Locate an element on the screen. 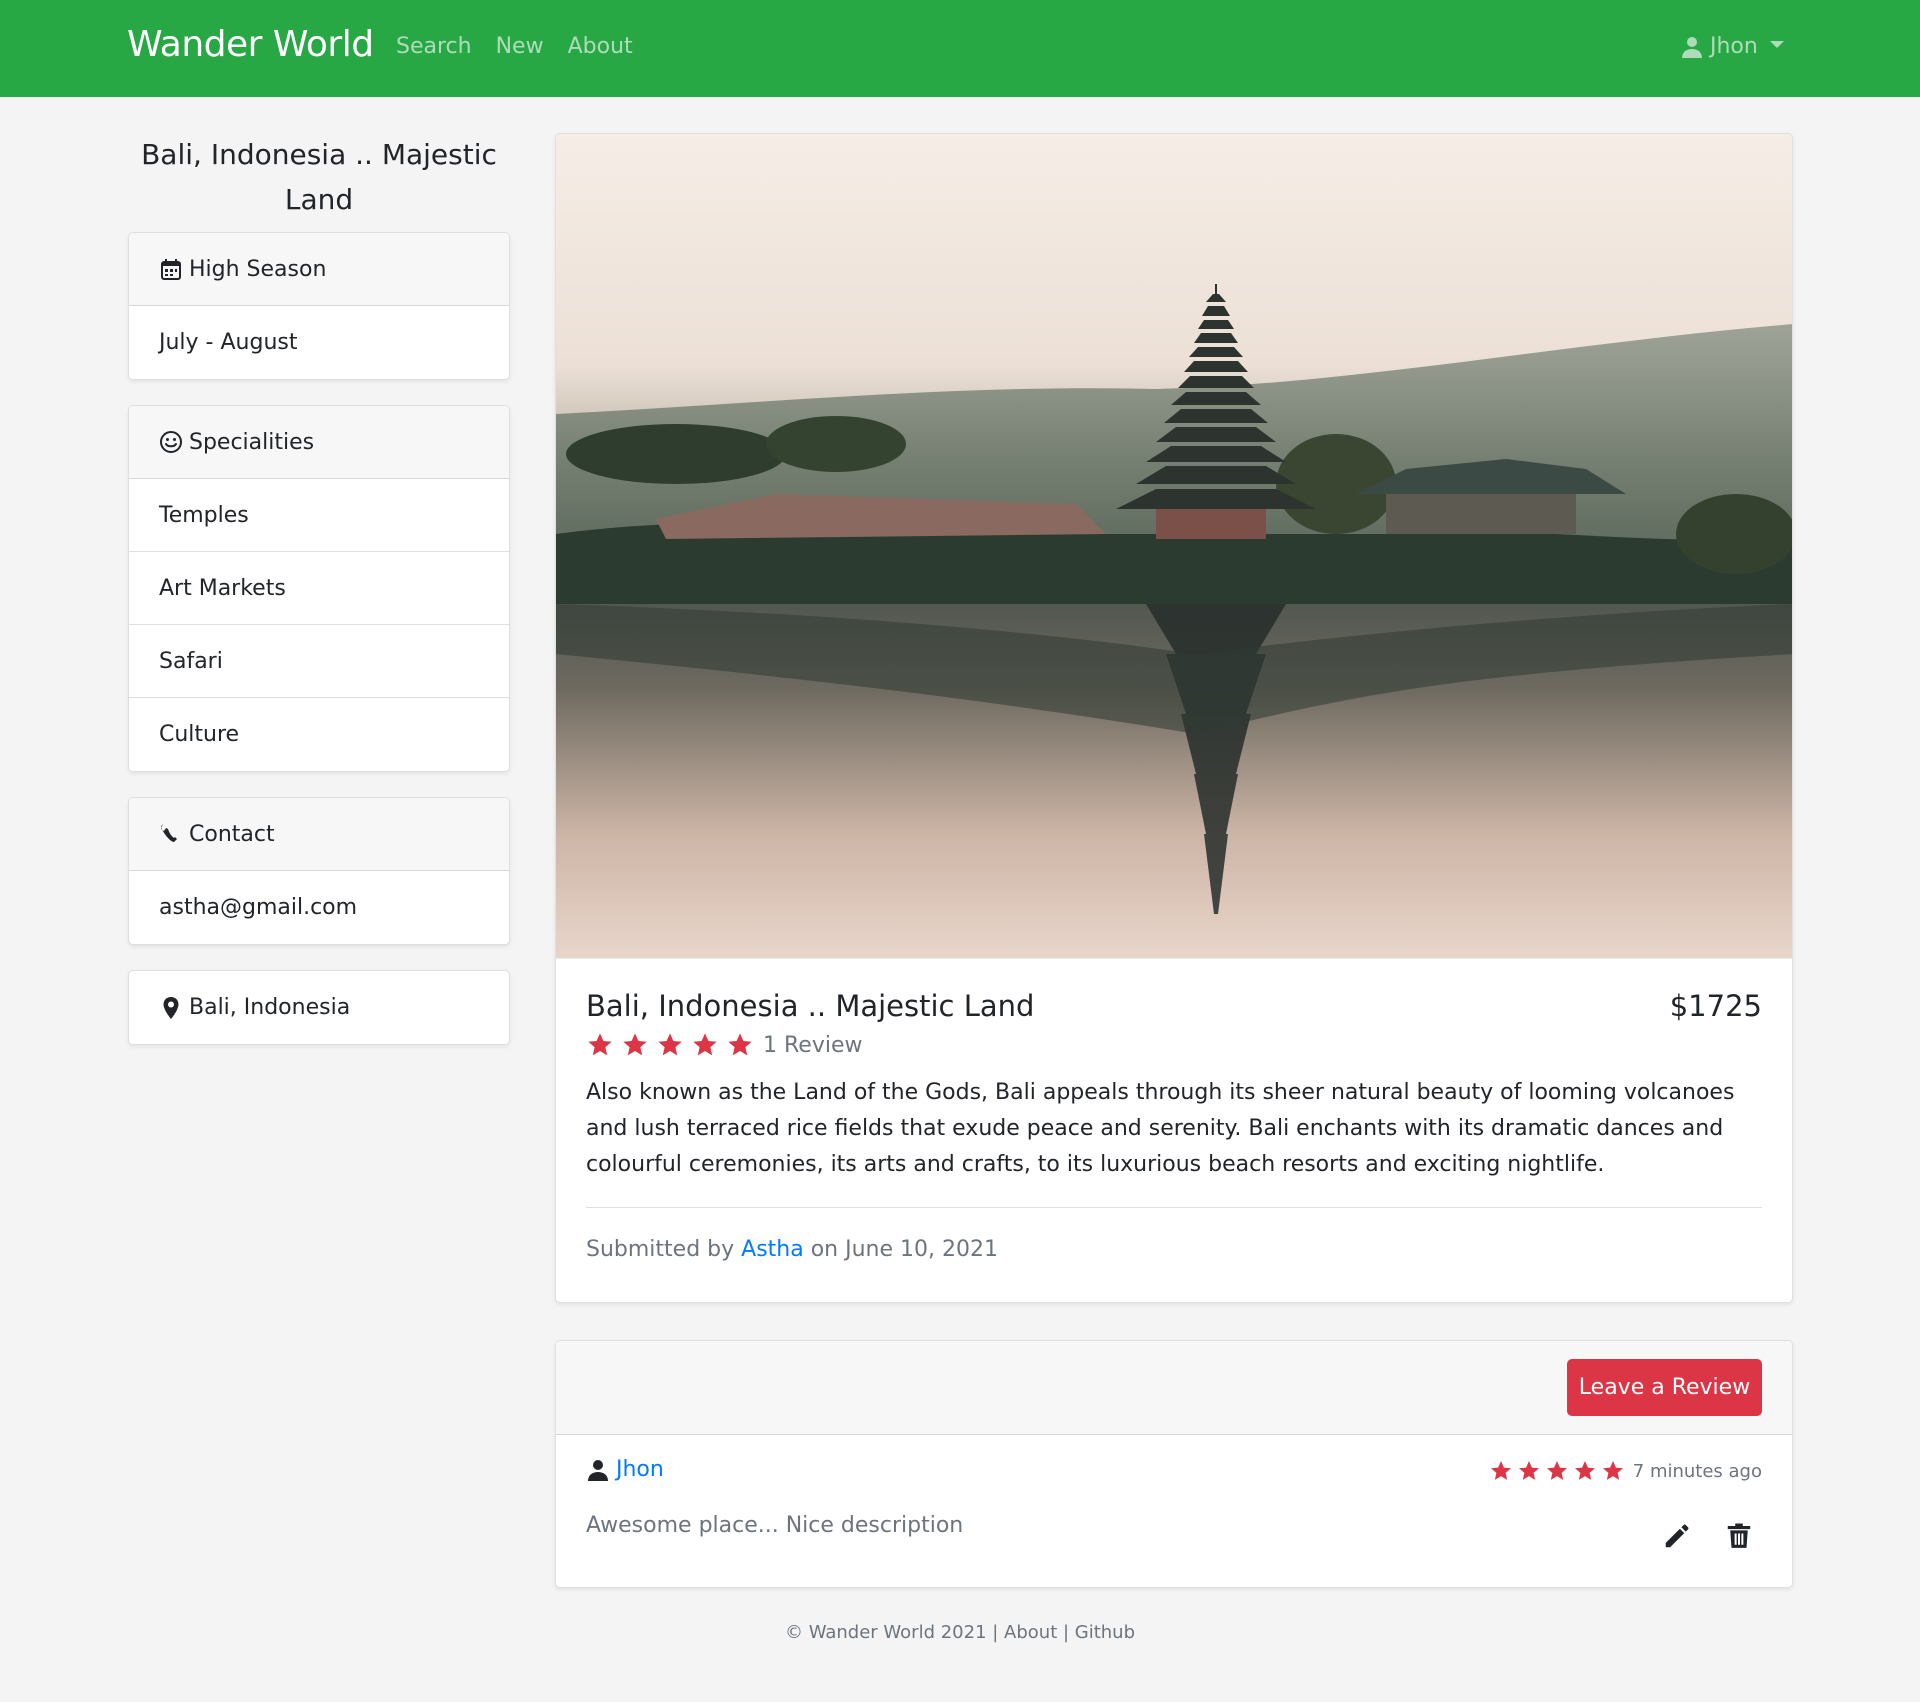 The image size is (1920, 1702). review-text: Awesome place... Nice description is located at coordinates (775, 1525).